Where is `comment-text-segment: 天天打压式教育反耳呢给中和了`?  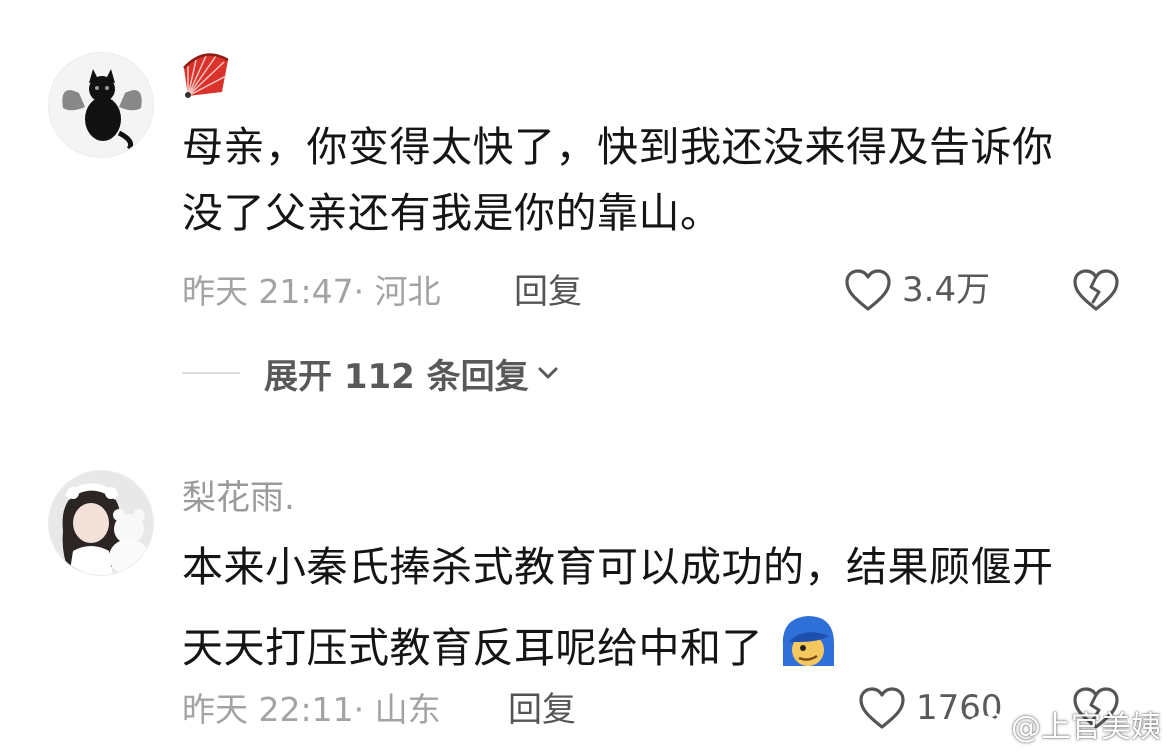
comment-text-segment: 天天打压式教育反耳呢给中和了 is located at coordinates (472, 648).